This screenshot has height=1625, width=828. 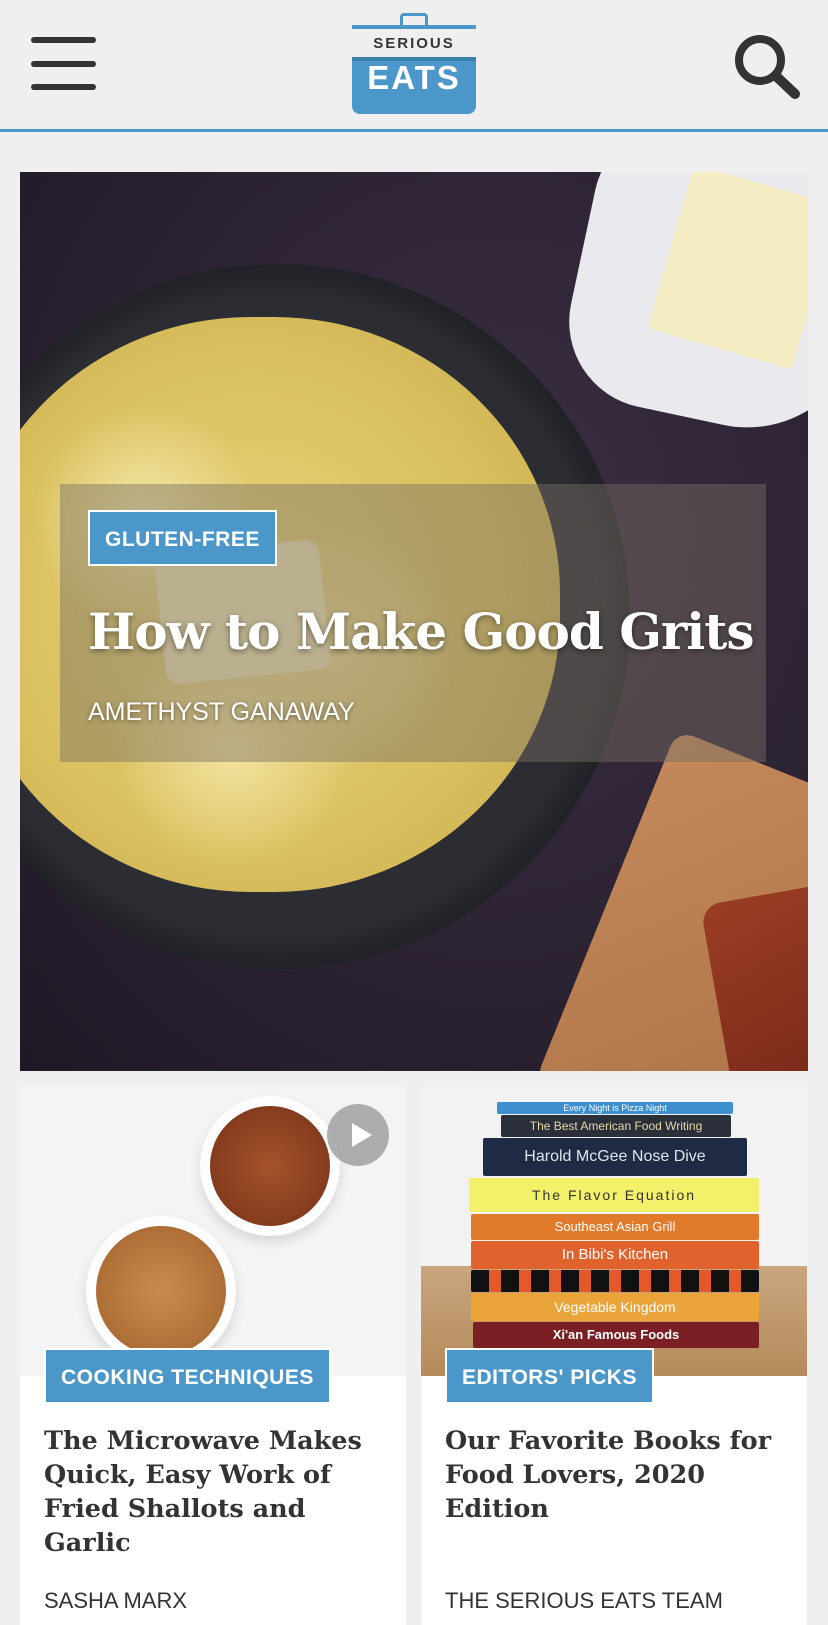 I want to click on card-image, so click(x=213, y=1231).